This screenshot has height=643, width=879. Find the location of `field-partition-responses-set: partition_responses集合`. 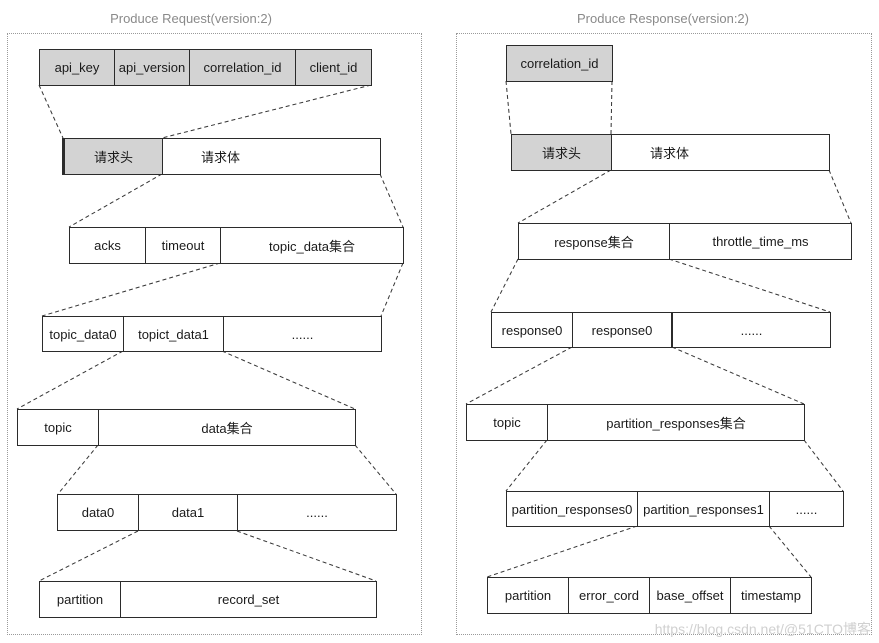

field-partition-responses-set: partition_responses集合 is located at coordinates (676, 423).